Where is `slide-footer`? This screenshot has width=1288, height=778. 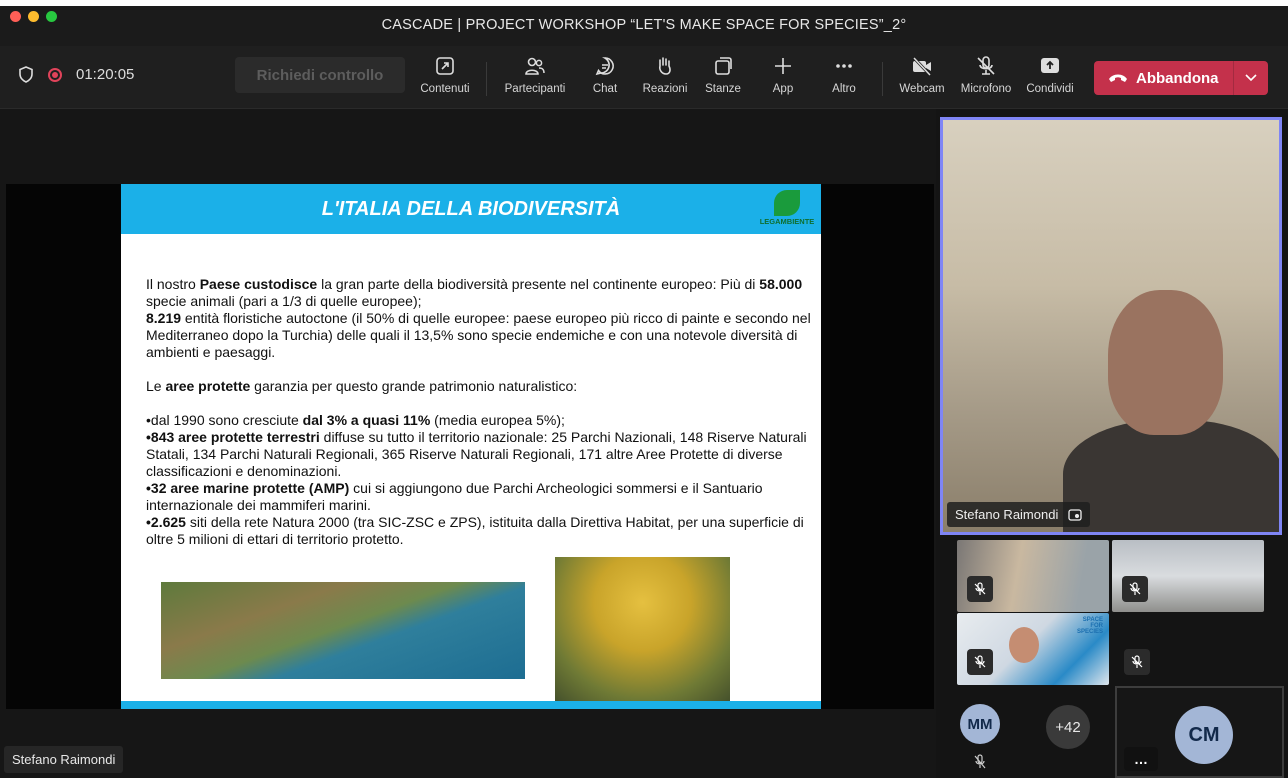 slide-footer is located at coordinates (471, 705).